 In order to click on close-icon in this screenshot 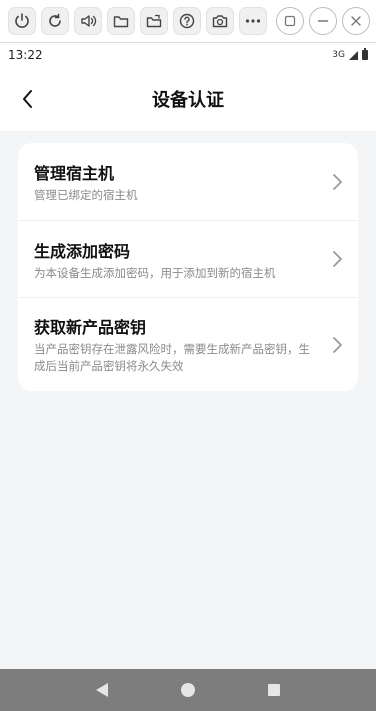, I will do `click(356, 21)`.